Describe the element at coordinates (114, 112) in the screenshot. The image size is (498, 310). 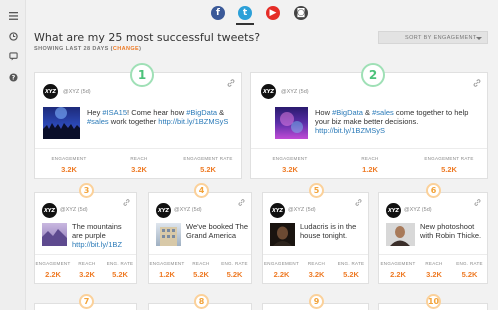
I see `hashtag-link: #ISA15` at that location.